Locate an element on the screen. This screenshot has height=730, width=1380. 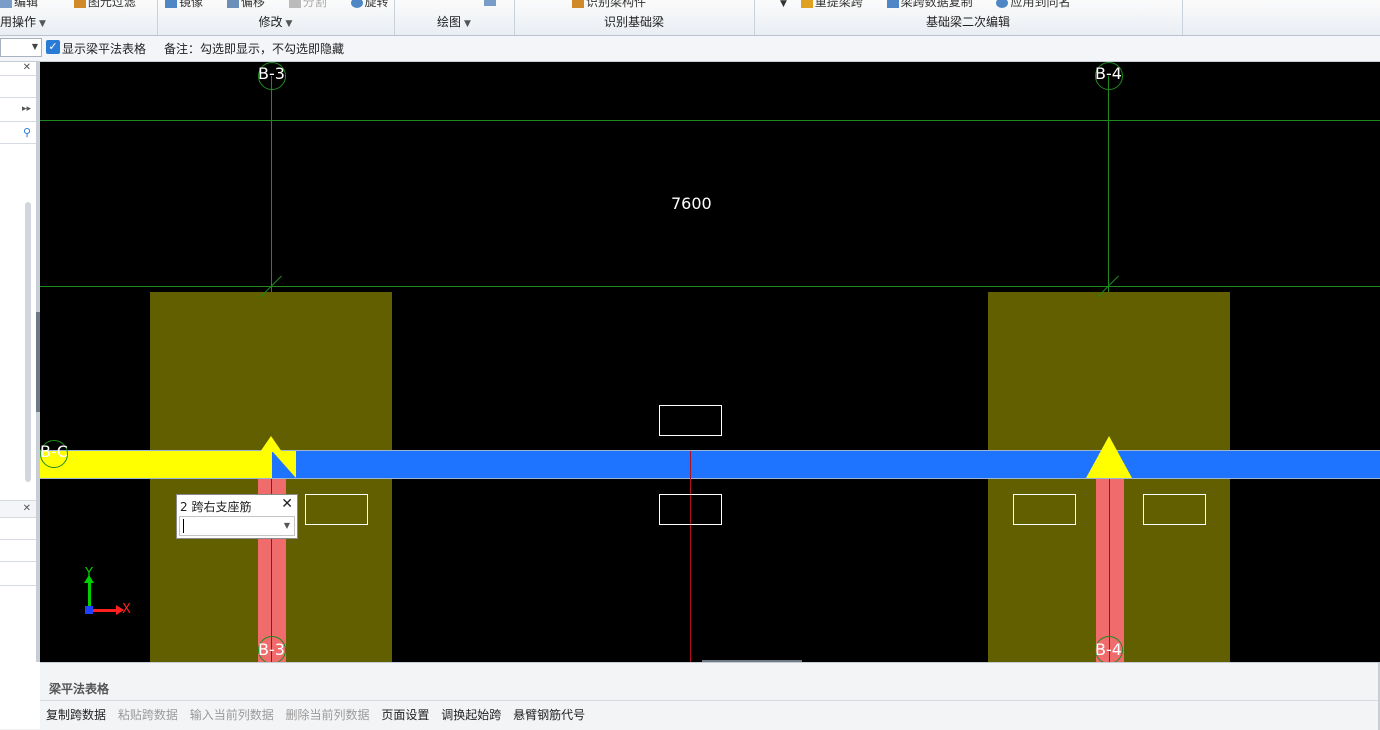
ribbon-more-icon: ▼ is located at coordinates (783, 4).